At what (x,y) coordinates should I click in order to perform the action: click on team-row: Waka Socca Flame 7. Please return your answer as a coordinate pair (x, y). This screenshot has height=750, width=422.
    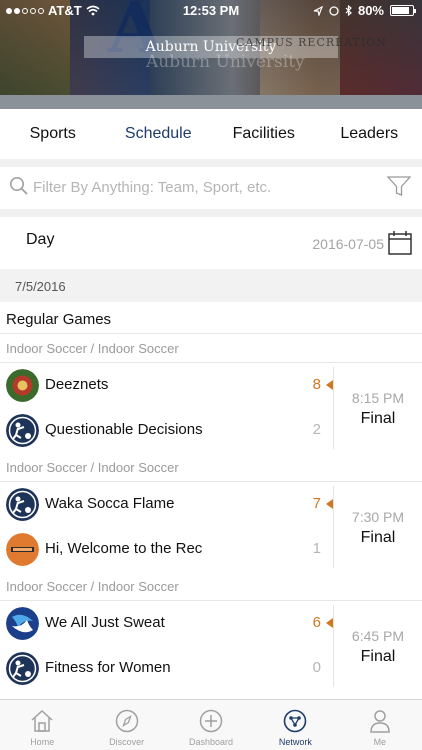
    Looking at the image, I should click on (166, 504).